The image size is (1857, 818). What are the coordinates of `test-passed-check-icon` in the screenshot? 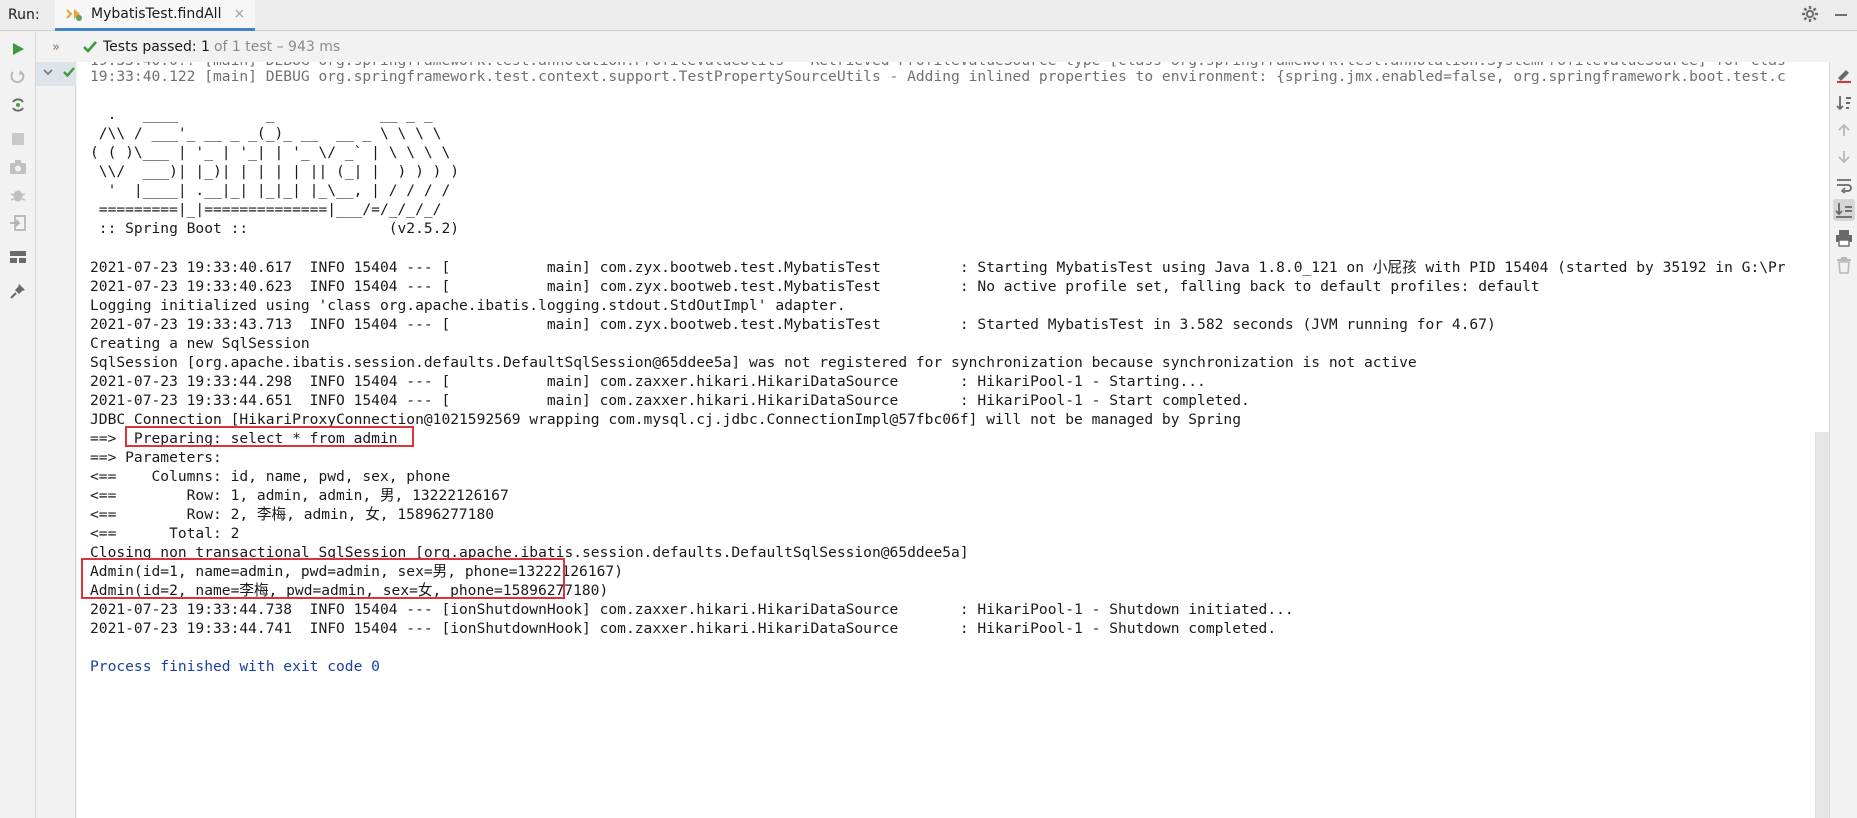 It's located at (69, 74).